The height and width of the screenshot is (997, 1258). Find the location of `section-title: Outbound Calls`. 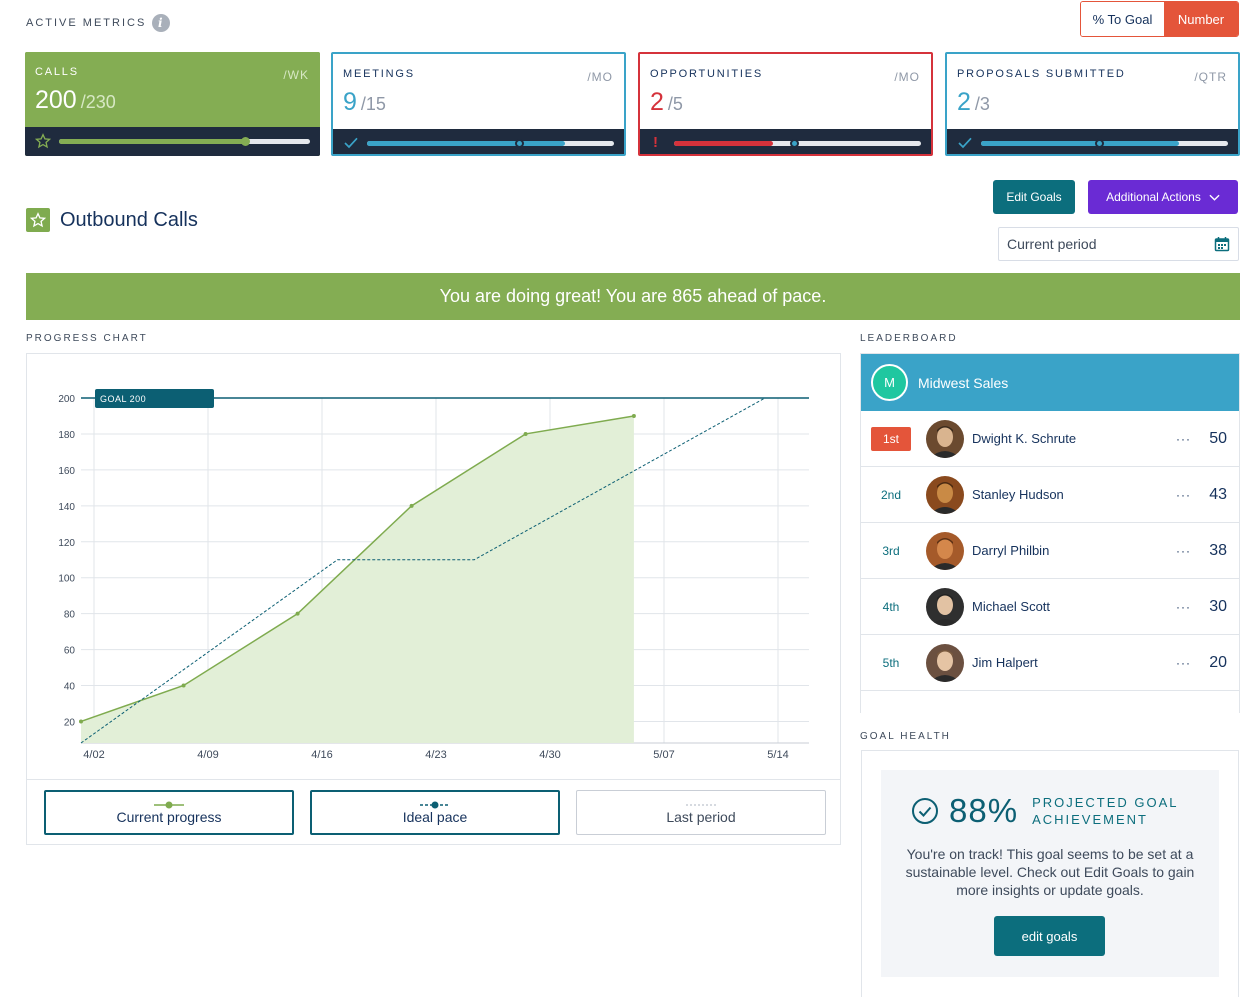

section-title: Outbound Calls is located at coordinates (112, 220).